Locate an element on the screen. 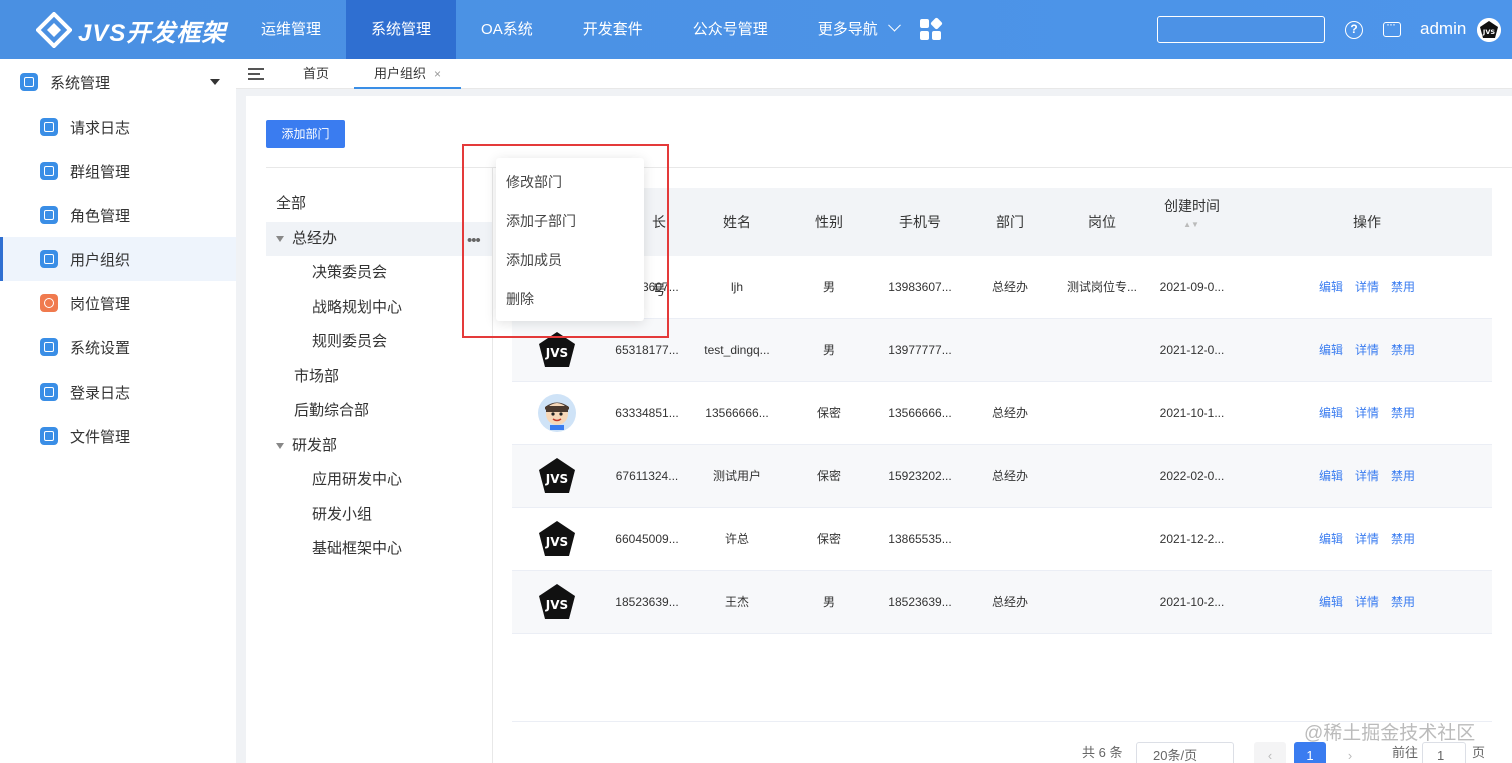  sidebar-item-role: 角色管理 is located at coordinates (118, 215).